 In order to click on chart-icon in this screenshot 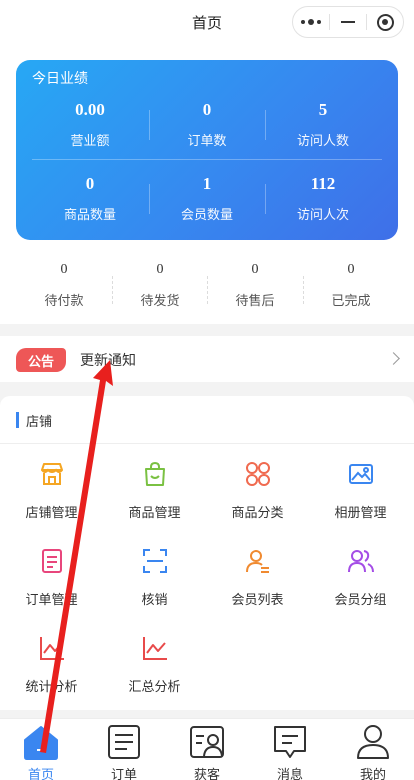, I will do `click(51, 648)`.